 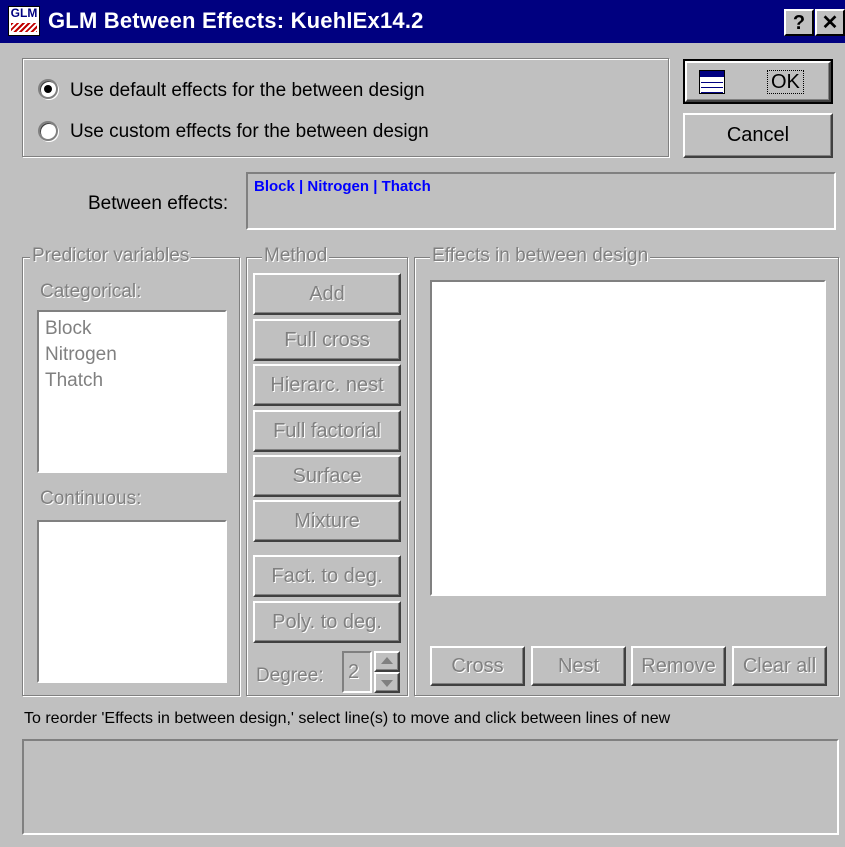 I want to click on between-effects-value: Block | Nitrogen | Thatch, so click(x=342, y=186).